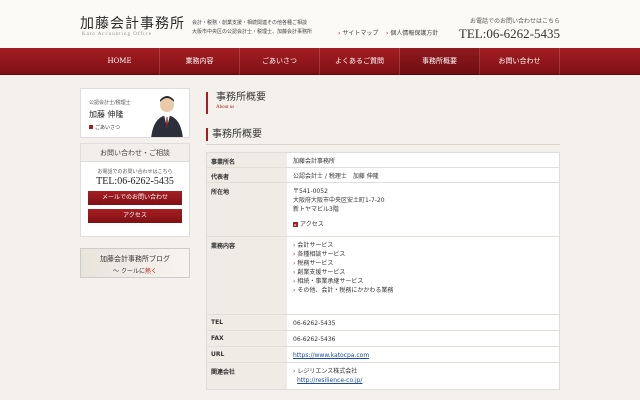 This screenshot has width=640, height=400. Describe the element at coordinates (117, 34) in the screenshot. I see `site-logo-subtitle: Kato Accounting Office` at that location.